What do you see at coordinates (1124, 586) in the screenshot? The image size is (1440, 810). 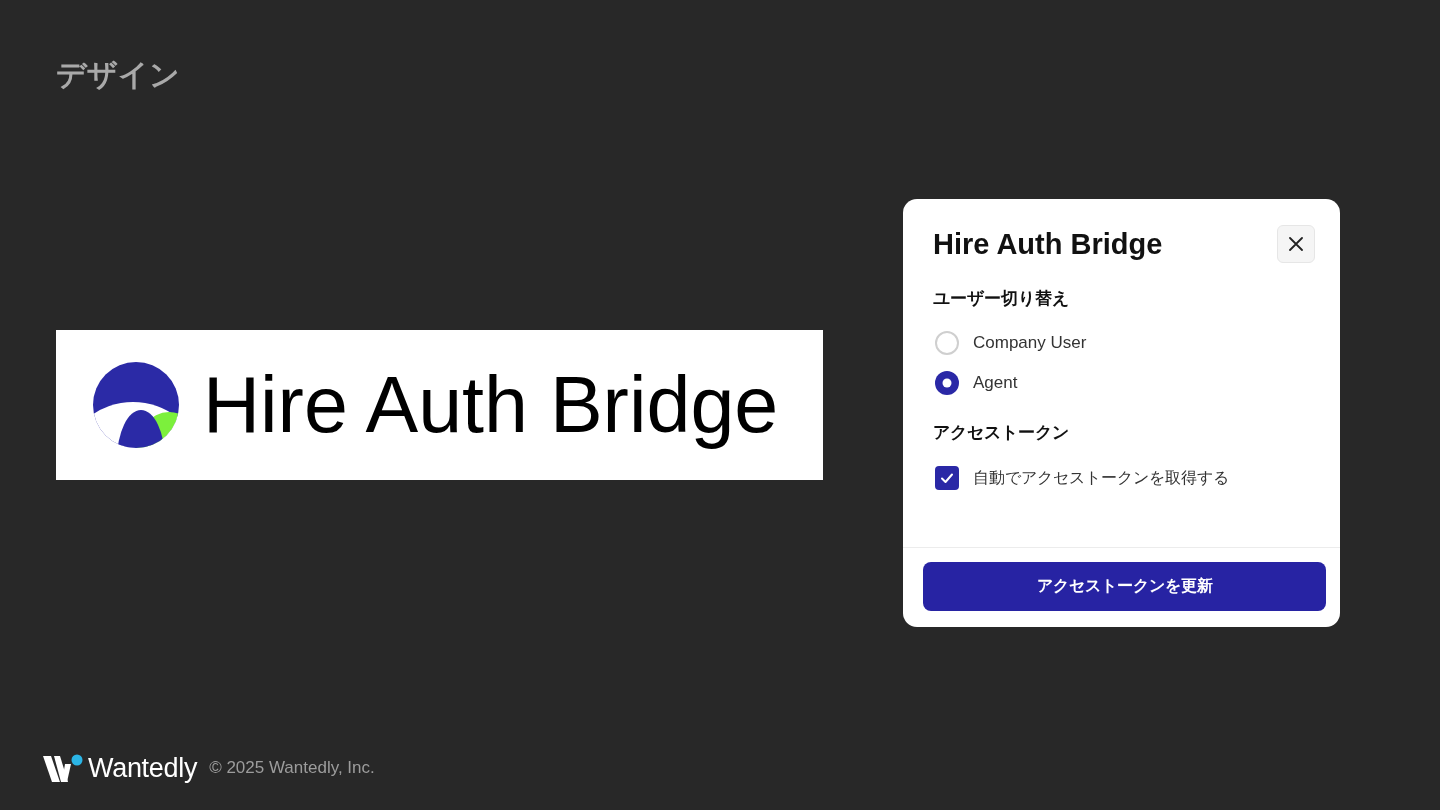 I see `update-token-button: アクセストークンを更新` at bounding box center [1124, 586].